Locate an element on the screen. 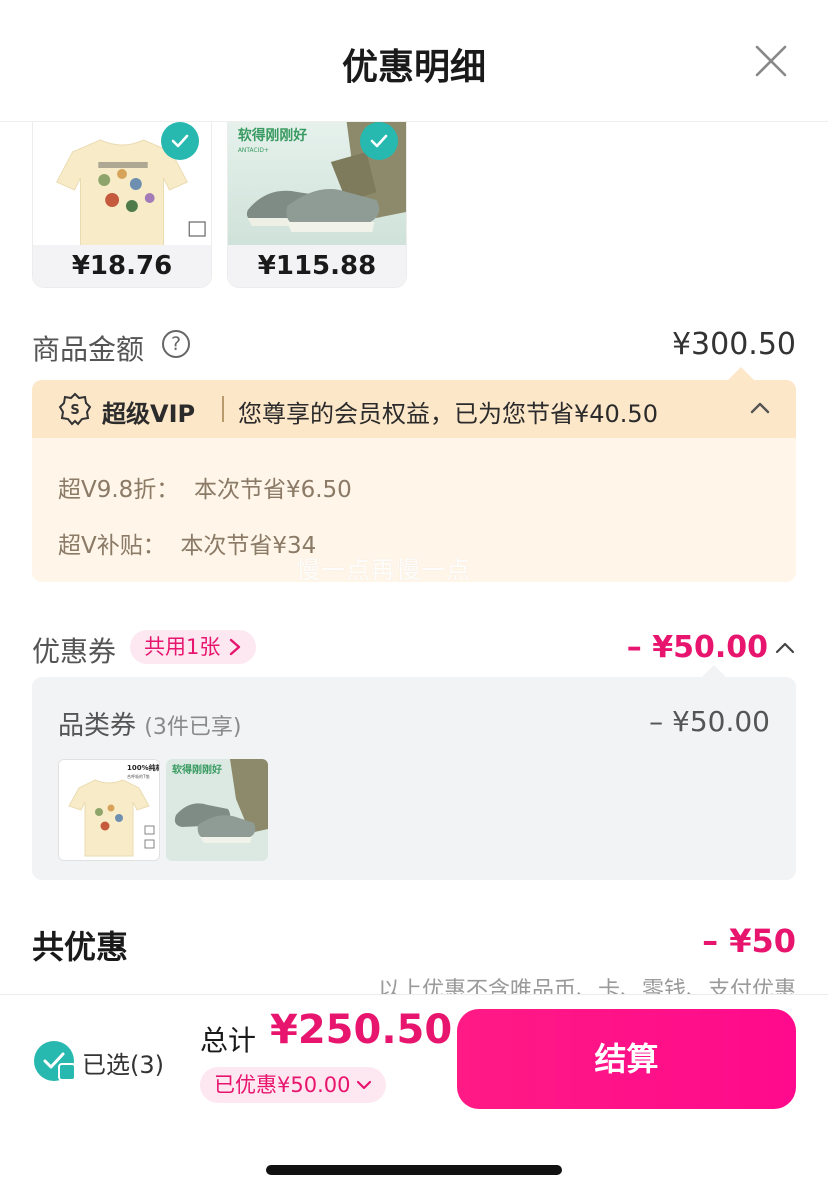  question-circle-icon: ? is located at coordinates (176, 344).